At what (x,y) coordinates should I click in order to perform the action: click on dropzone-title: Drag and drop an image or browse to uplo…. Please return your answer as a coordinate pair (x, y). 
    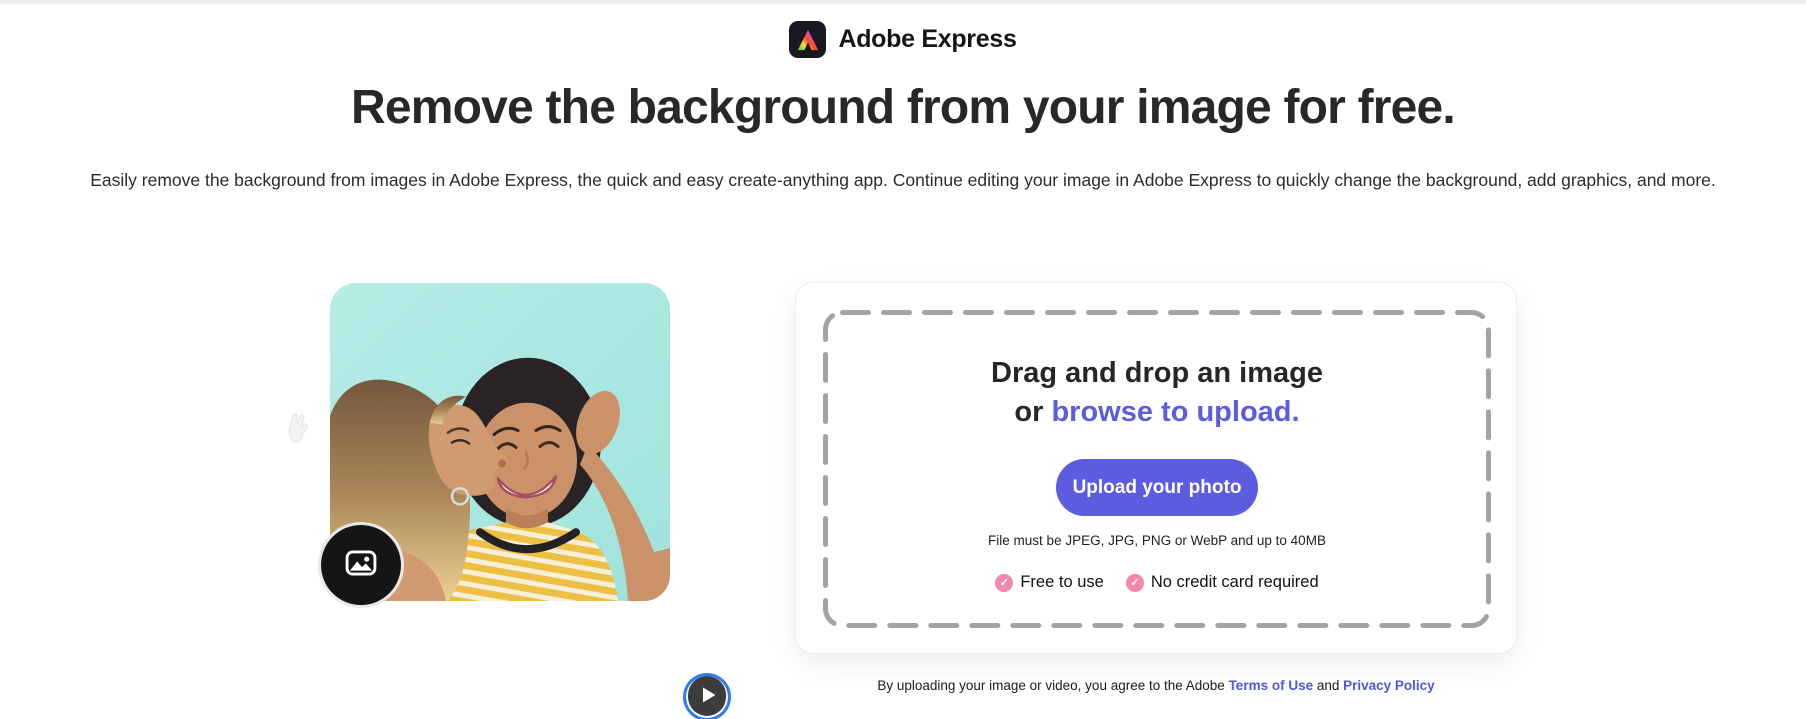
    Looking at the image, I should click on (1157, 393).